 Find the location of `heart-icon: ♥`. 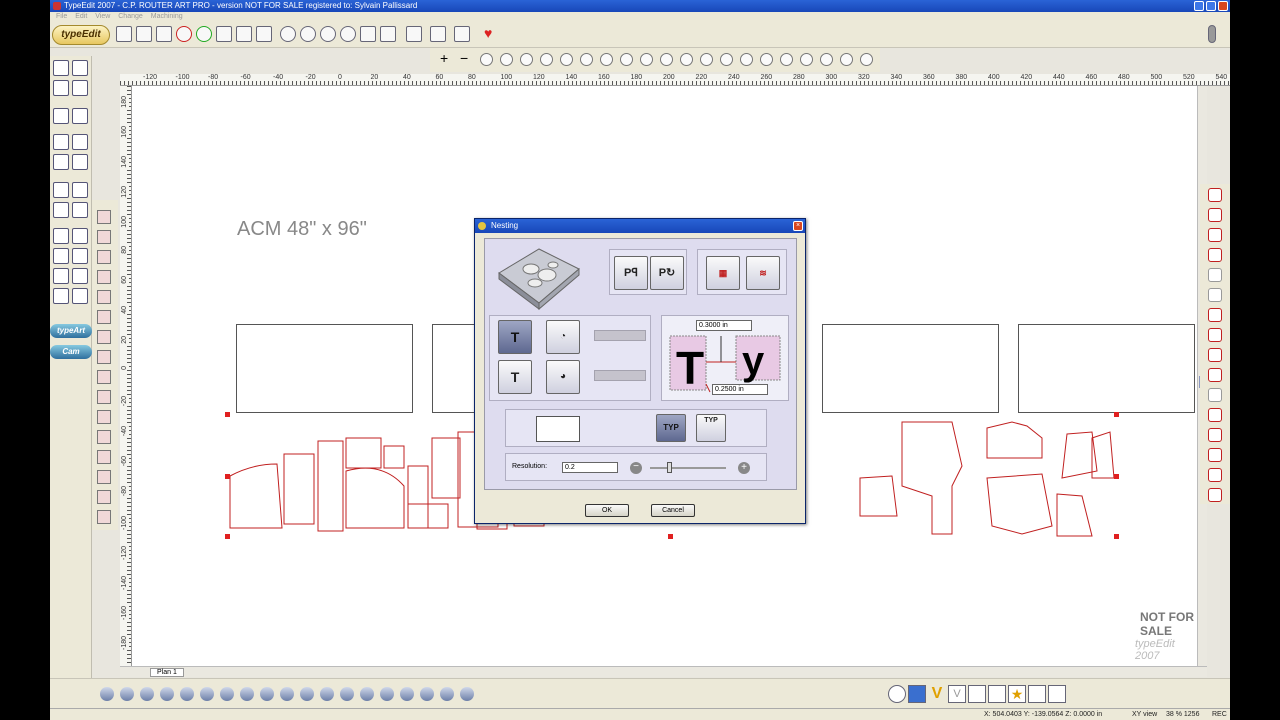

heart-icon: ♥ is located at coordinates (492, 34).